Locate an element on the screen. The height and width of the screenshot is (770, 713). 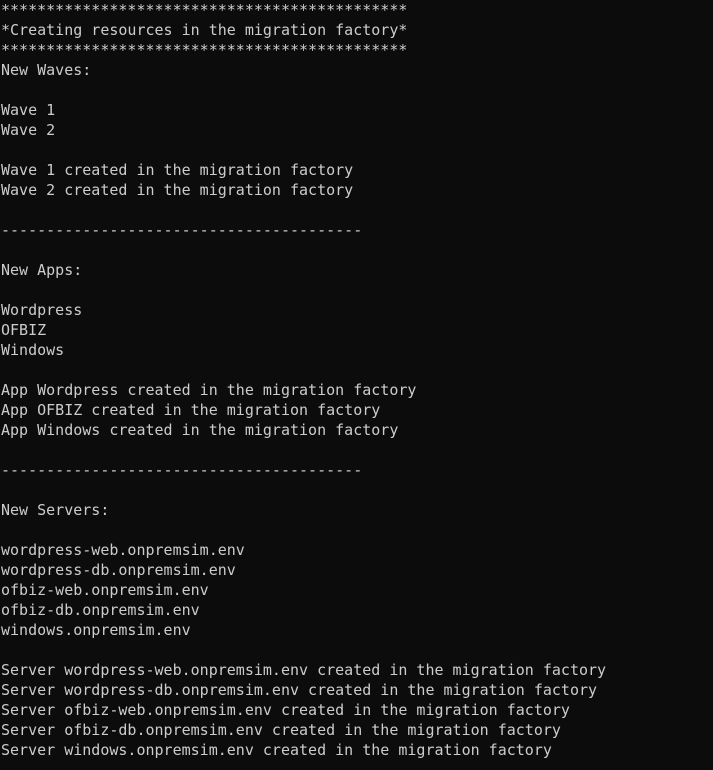
terminal-line: Wordpress is located at coordinates (42, 310).